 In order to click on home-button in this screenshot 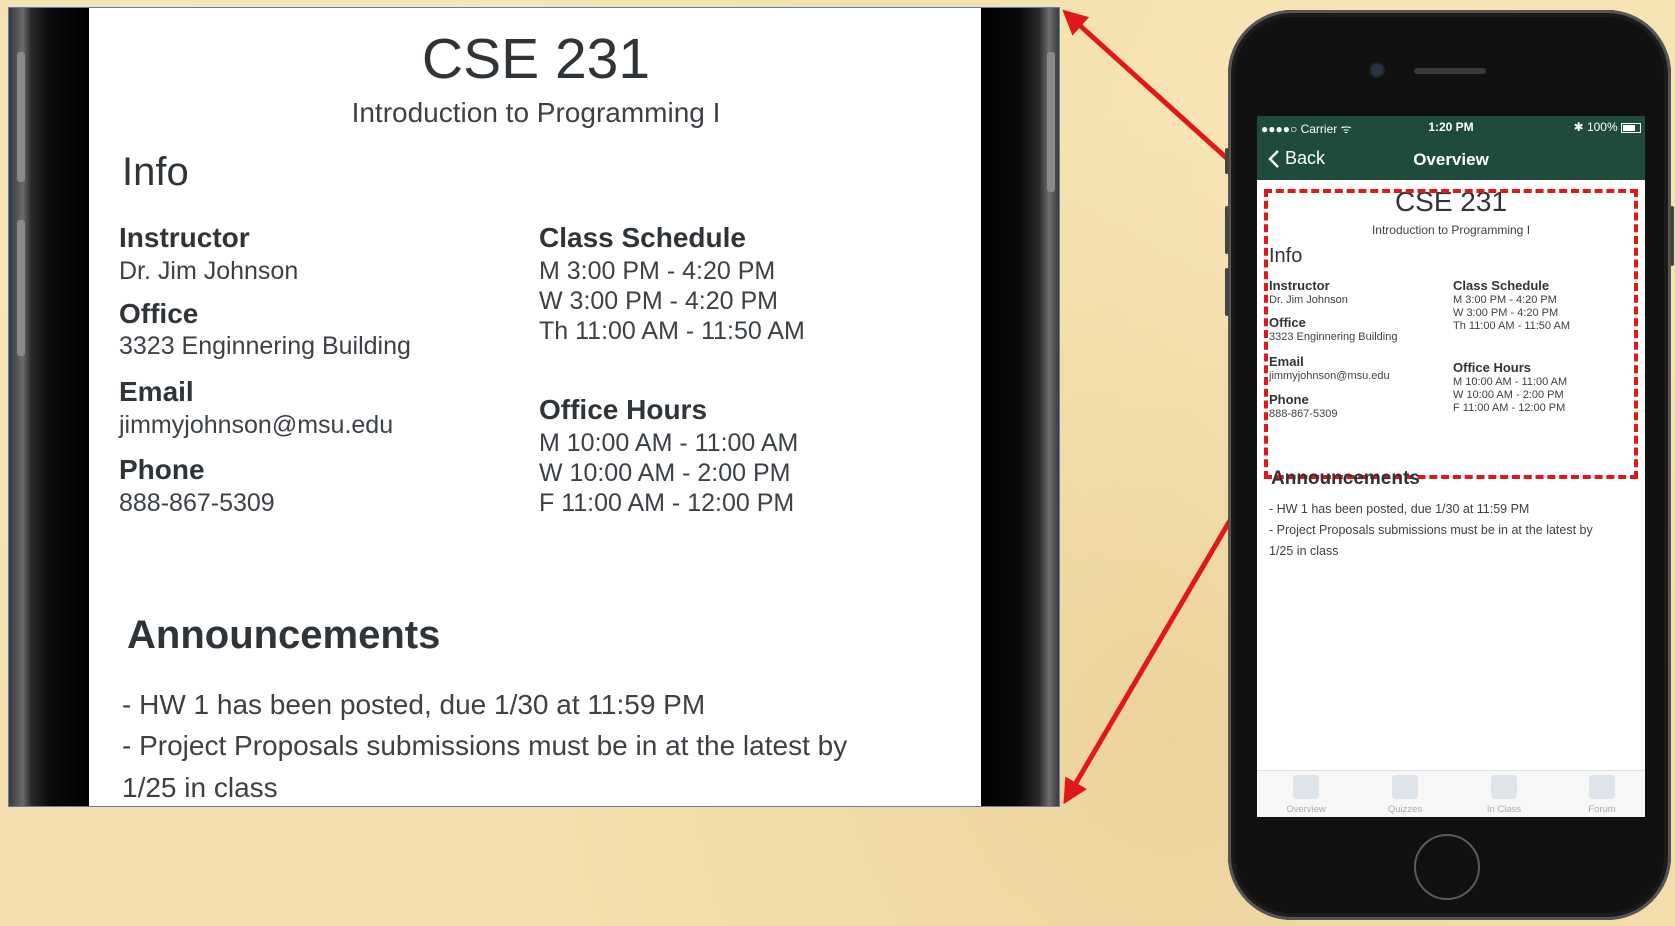, I will do `click(1447, 867)`.